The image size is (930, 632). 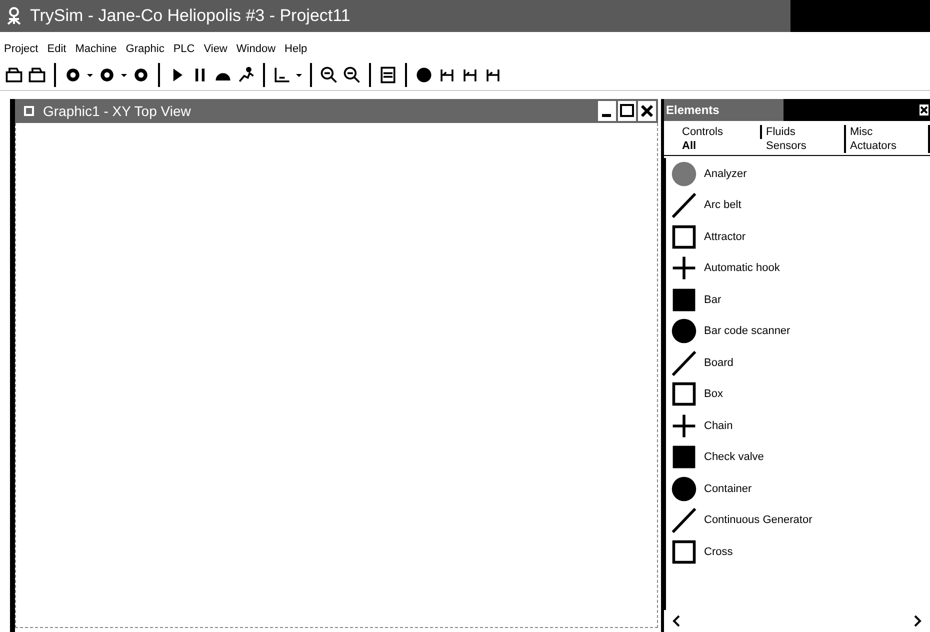 I want to click on menu-item: Machine, so click(x=96, y=49).